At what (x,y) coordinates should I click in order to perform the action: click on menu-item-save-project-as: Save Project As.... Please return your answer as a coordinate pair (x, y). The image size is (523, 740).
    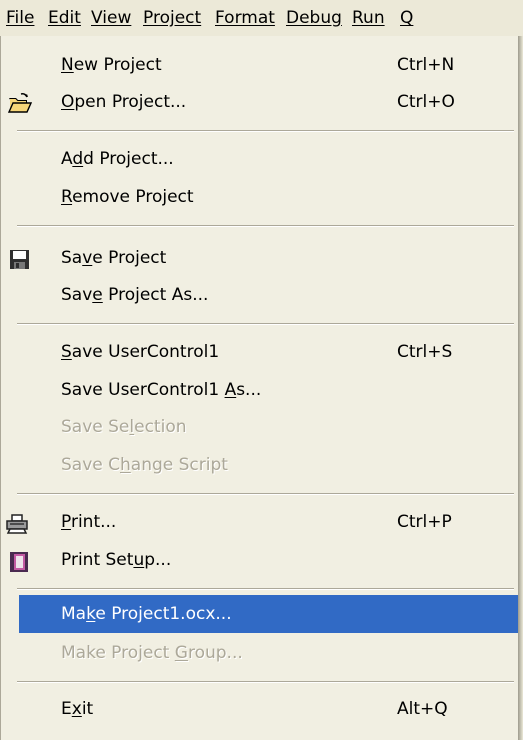
    Looking at the image, I should click on (259, 295).